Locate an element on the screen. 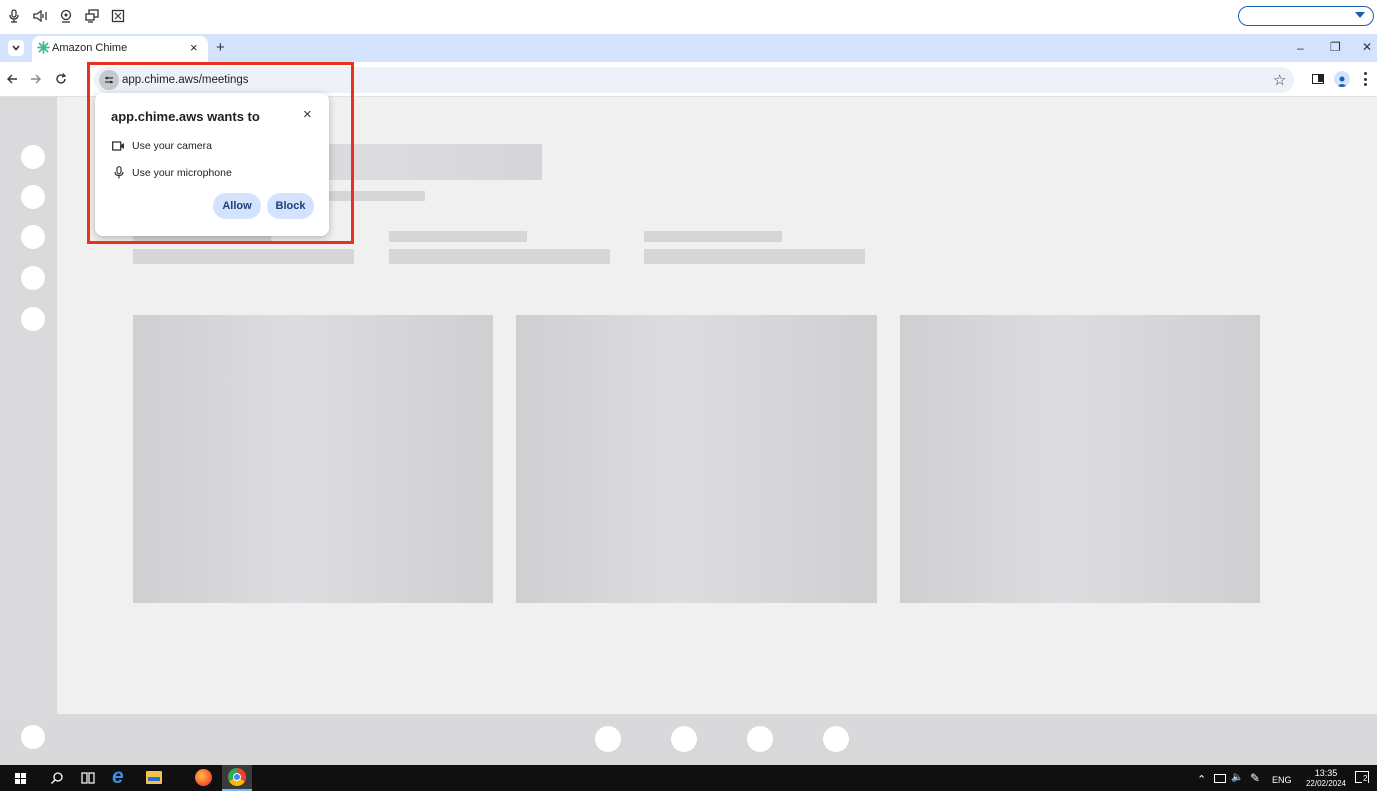  profile-avatar-icon is located at coordinates (1342, 79).